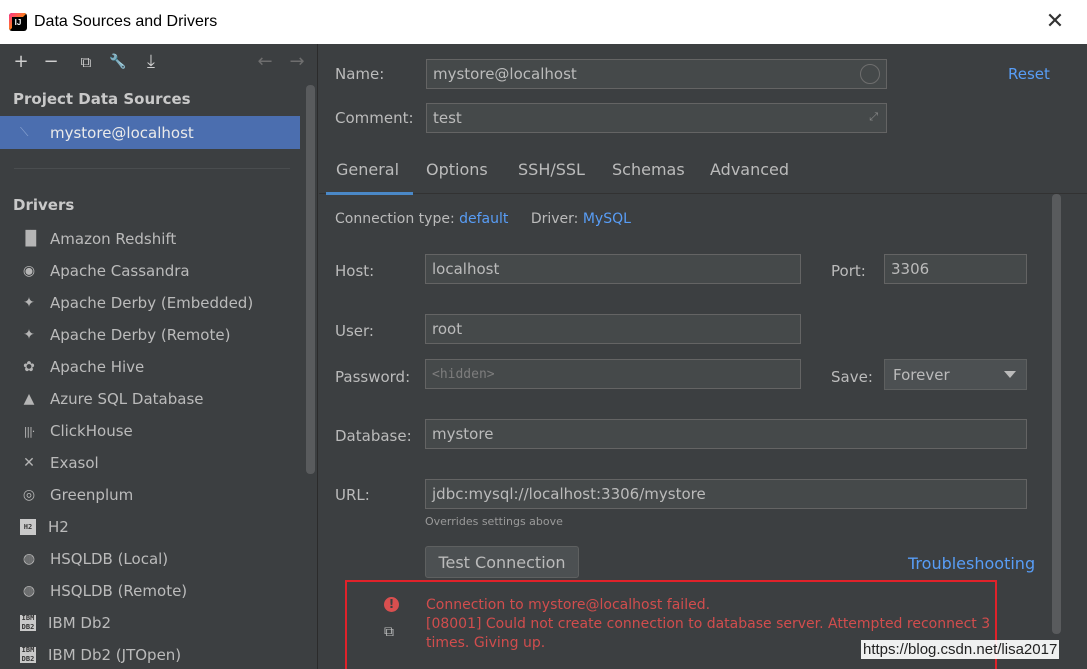 The height and width of the screenshot is (669, 1087). I want to click on driver-item-apache-hive: ✿ Apache Hive, so click(150, 367).